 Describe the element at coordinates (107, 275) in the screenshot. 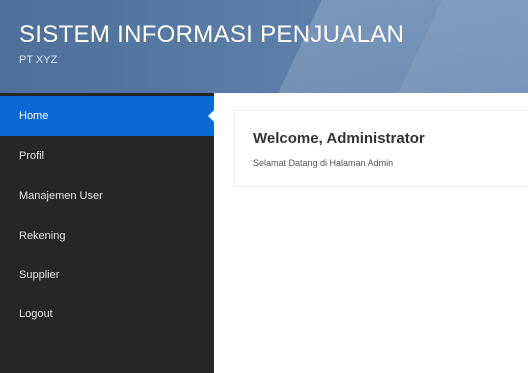

I see `sidebar-item-supplier: Supplier` at that location.